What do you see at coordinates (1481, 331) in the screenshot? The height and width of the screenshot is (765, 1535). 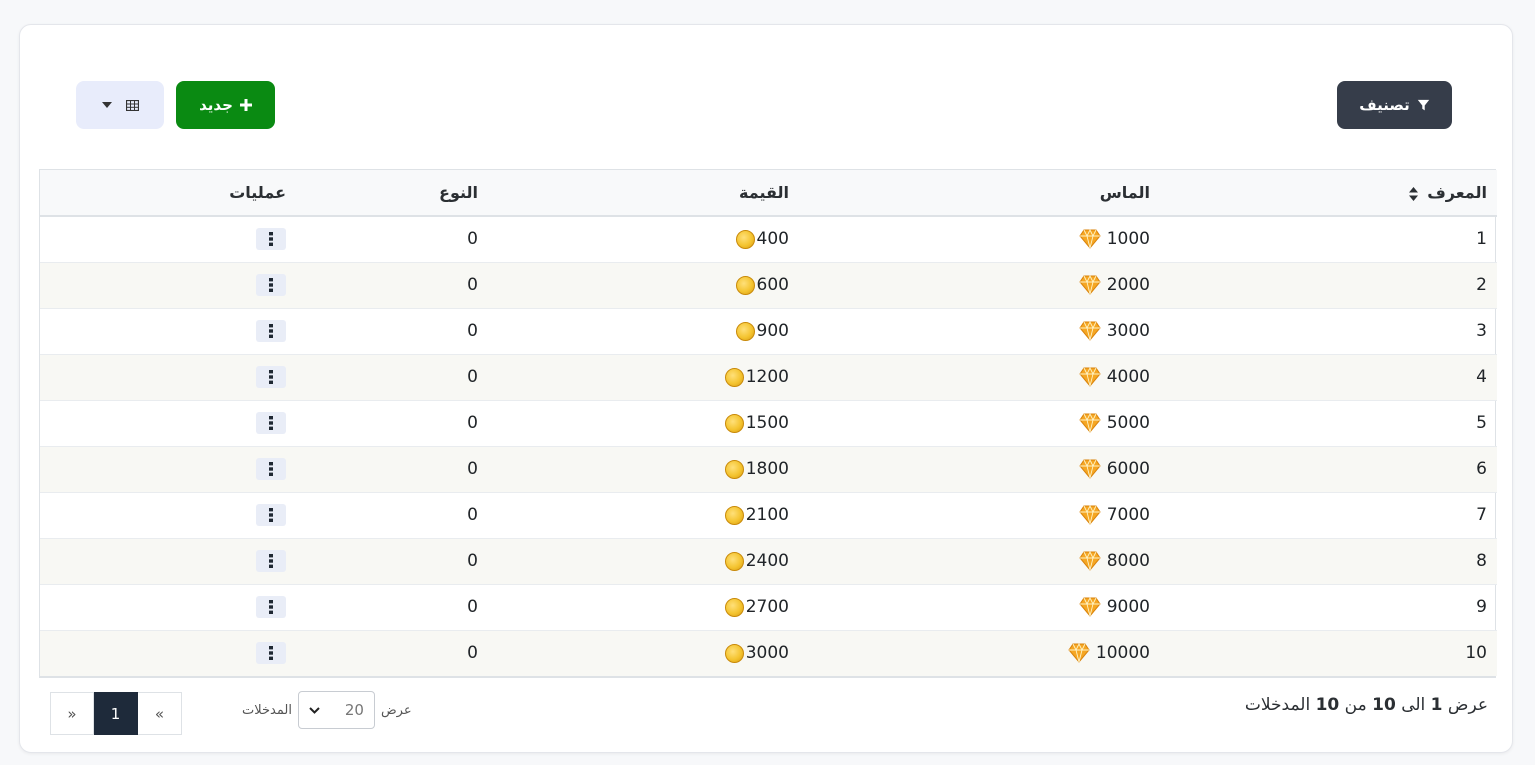 I see `cell-id: 3` at bounding box center [1481, 331].